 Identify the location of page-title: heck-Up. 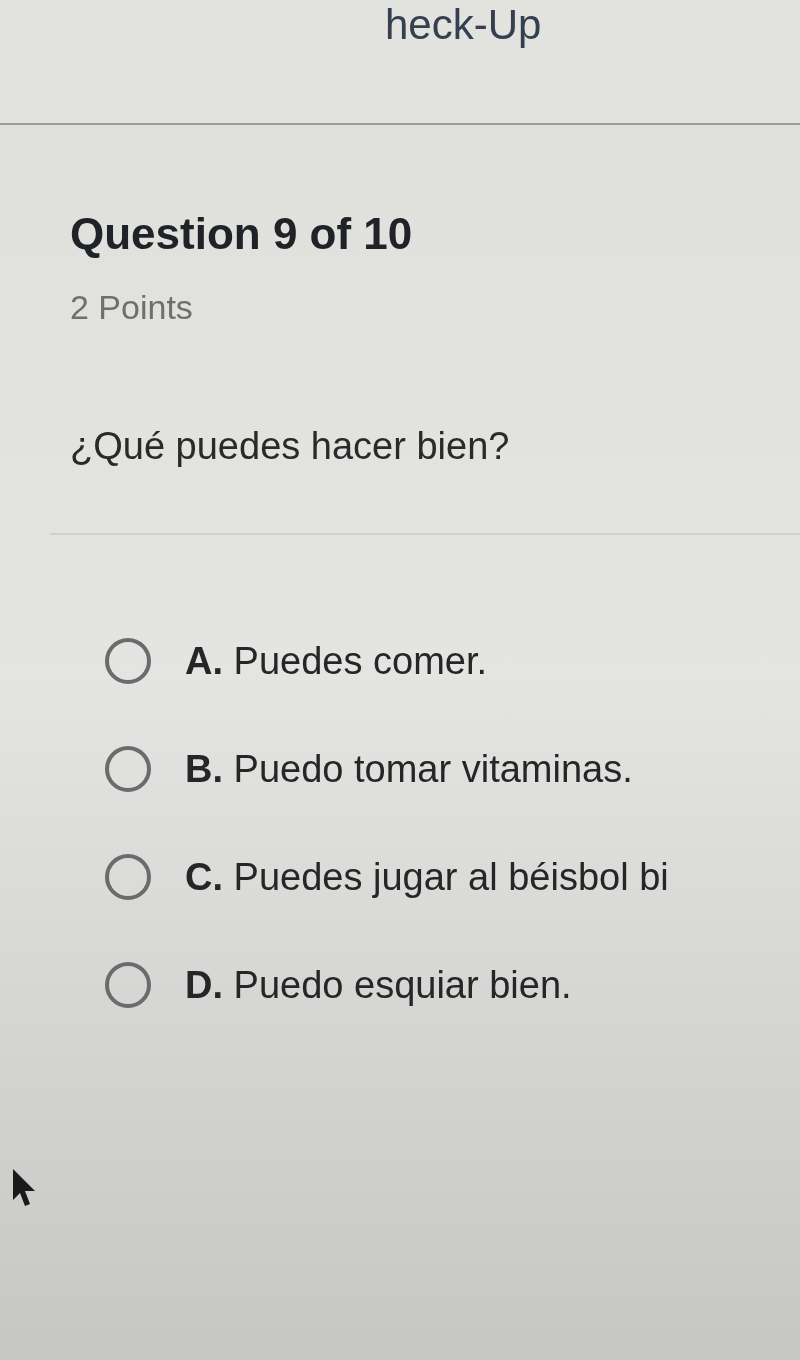
(463, 25).